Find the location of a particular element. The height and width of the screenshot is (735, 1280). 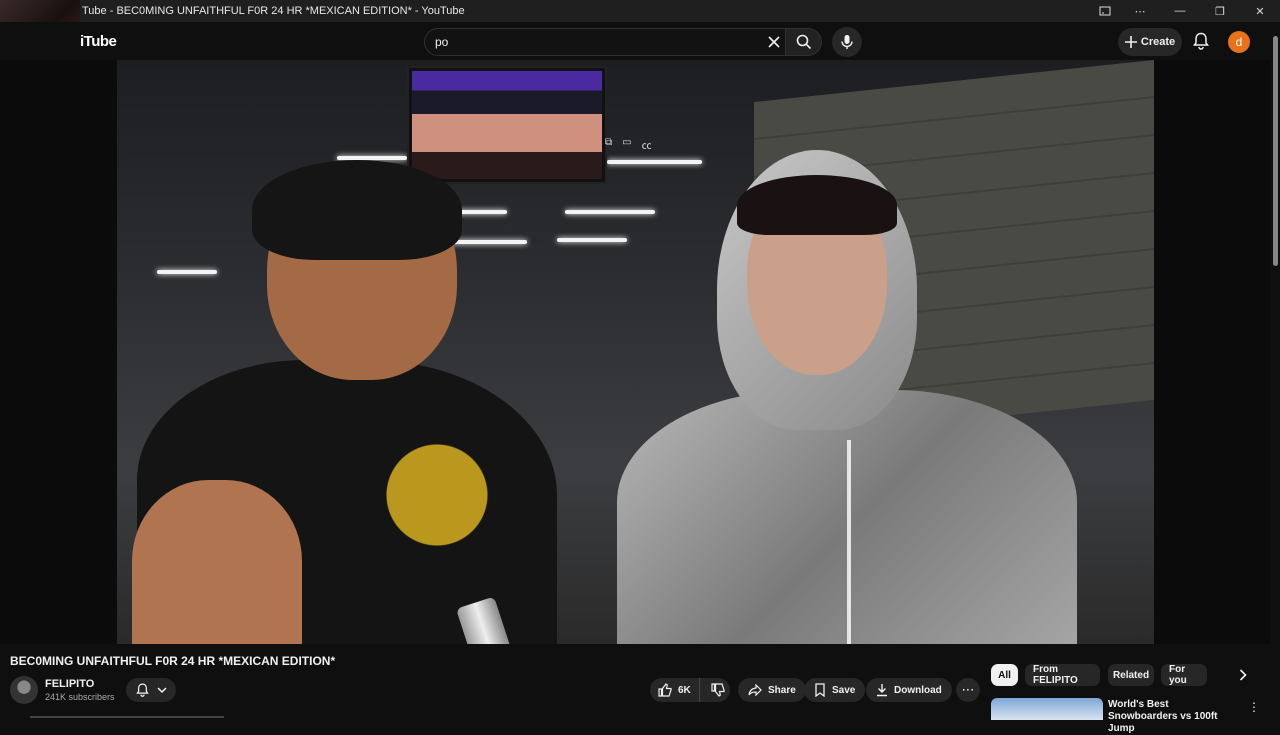

download-icon is located at coordinates (882, 690).